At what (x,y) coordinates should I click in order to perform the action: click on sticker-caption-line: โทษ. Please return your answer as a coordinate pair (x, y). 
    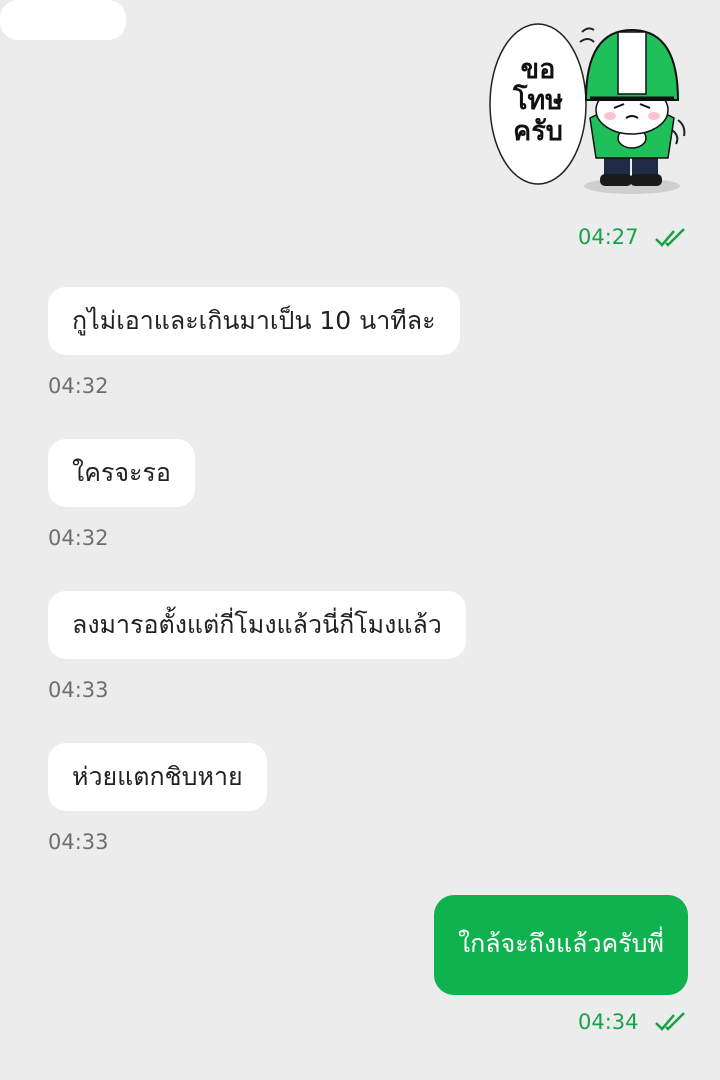
    Looking at the image, I should click on (538, 100).